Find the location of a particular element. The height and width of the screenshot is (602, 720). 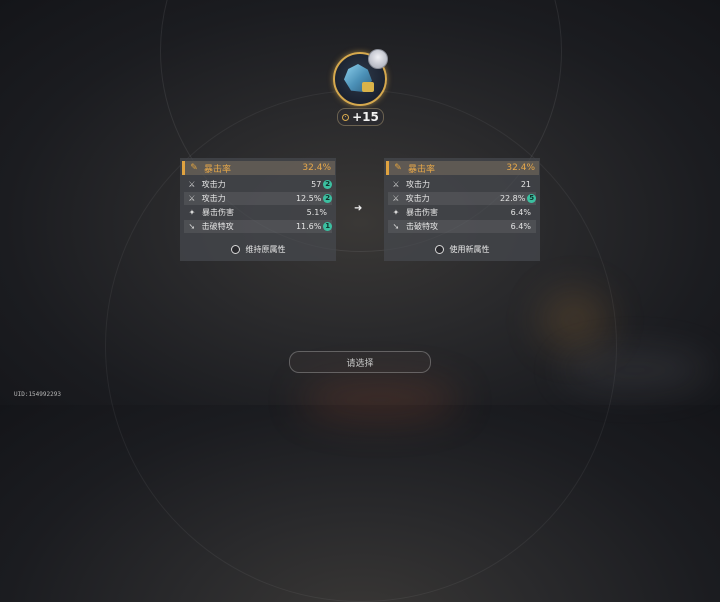

substat-row: ✦ 暴击伤害 5.1% is located at coordinates (258, 212).